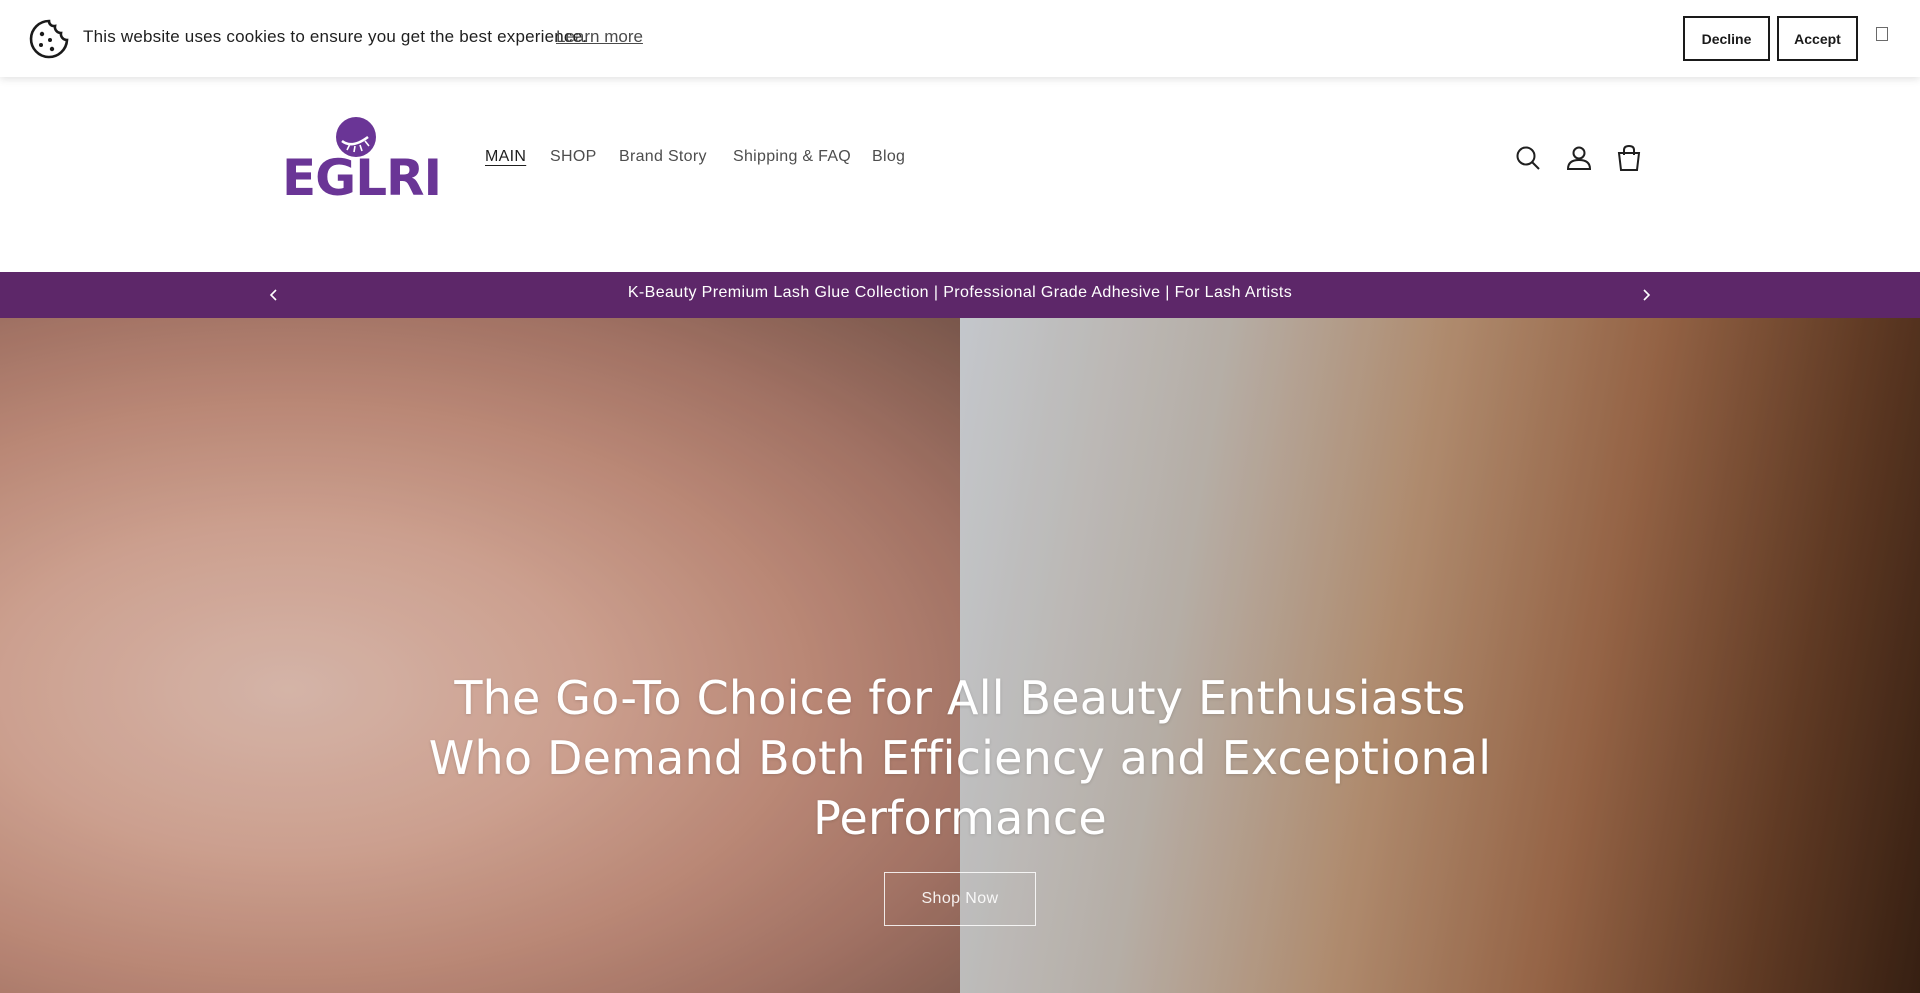  What do you see at coordinates (1817, 38) in the screenshot?
I see `accept-button: Accept` at bounding box center [1817, 38].